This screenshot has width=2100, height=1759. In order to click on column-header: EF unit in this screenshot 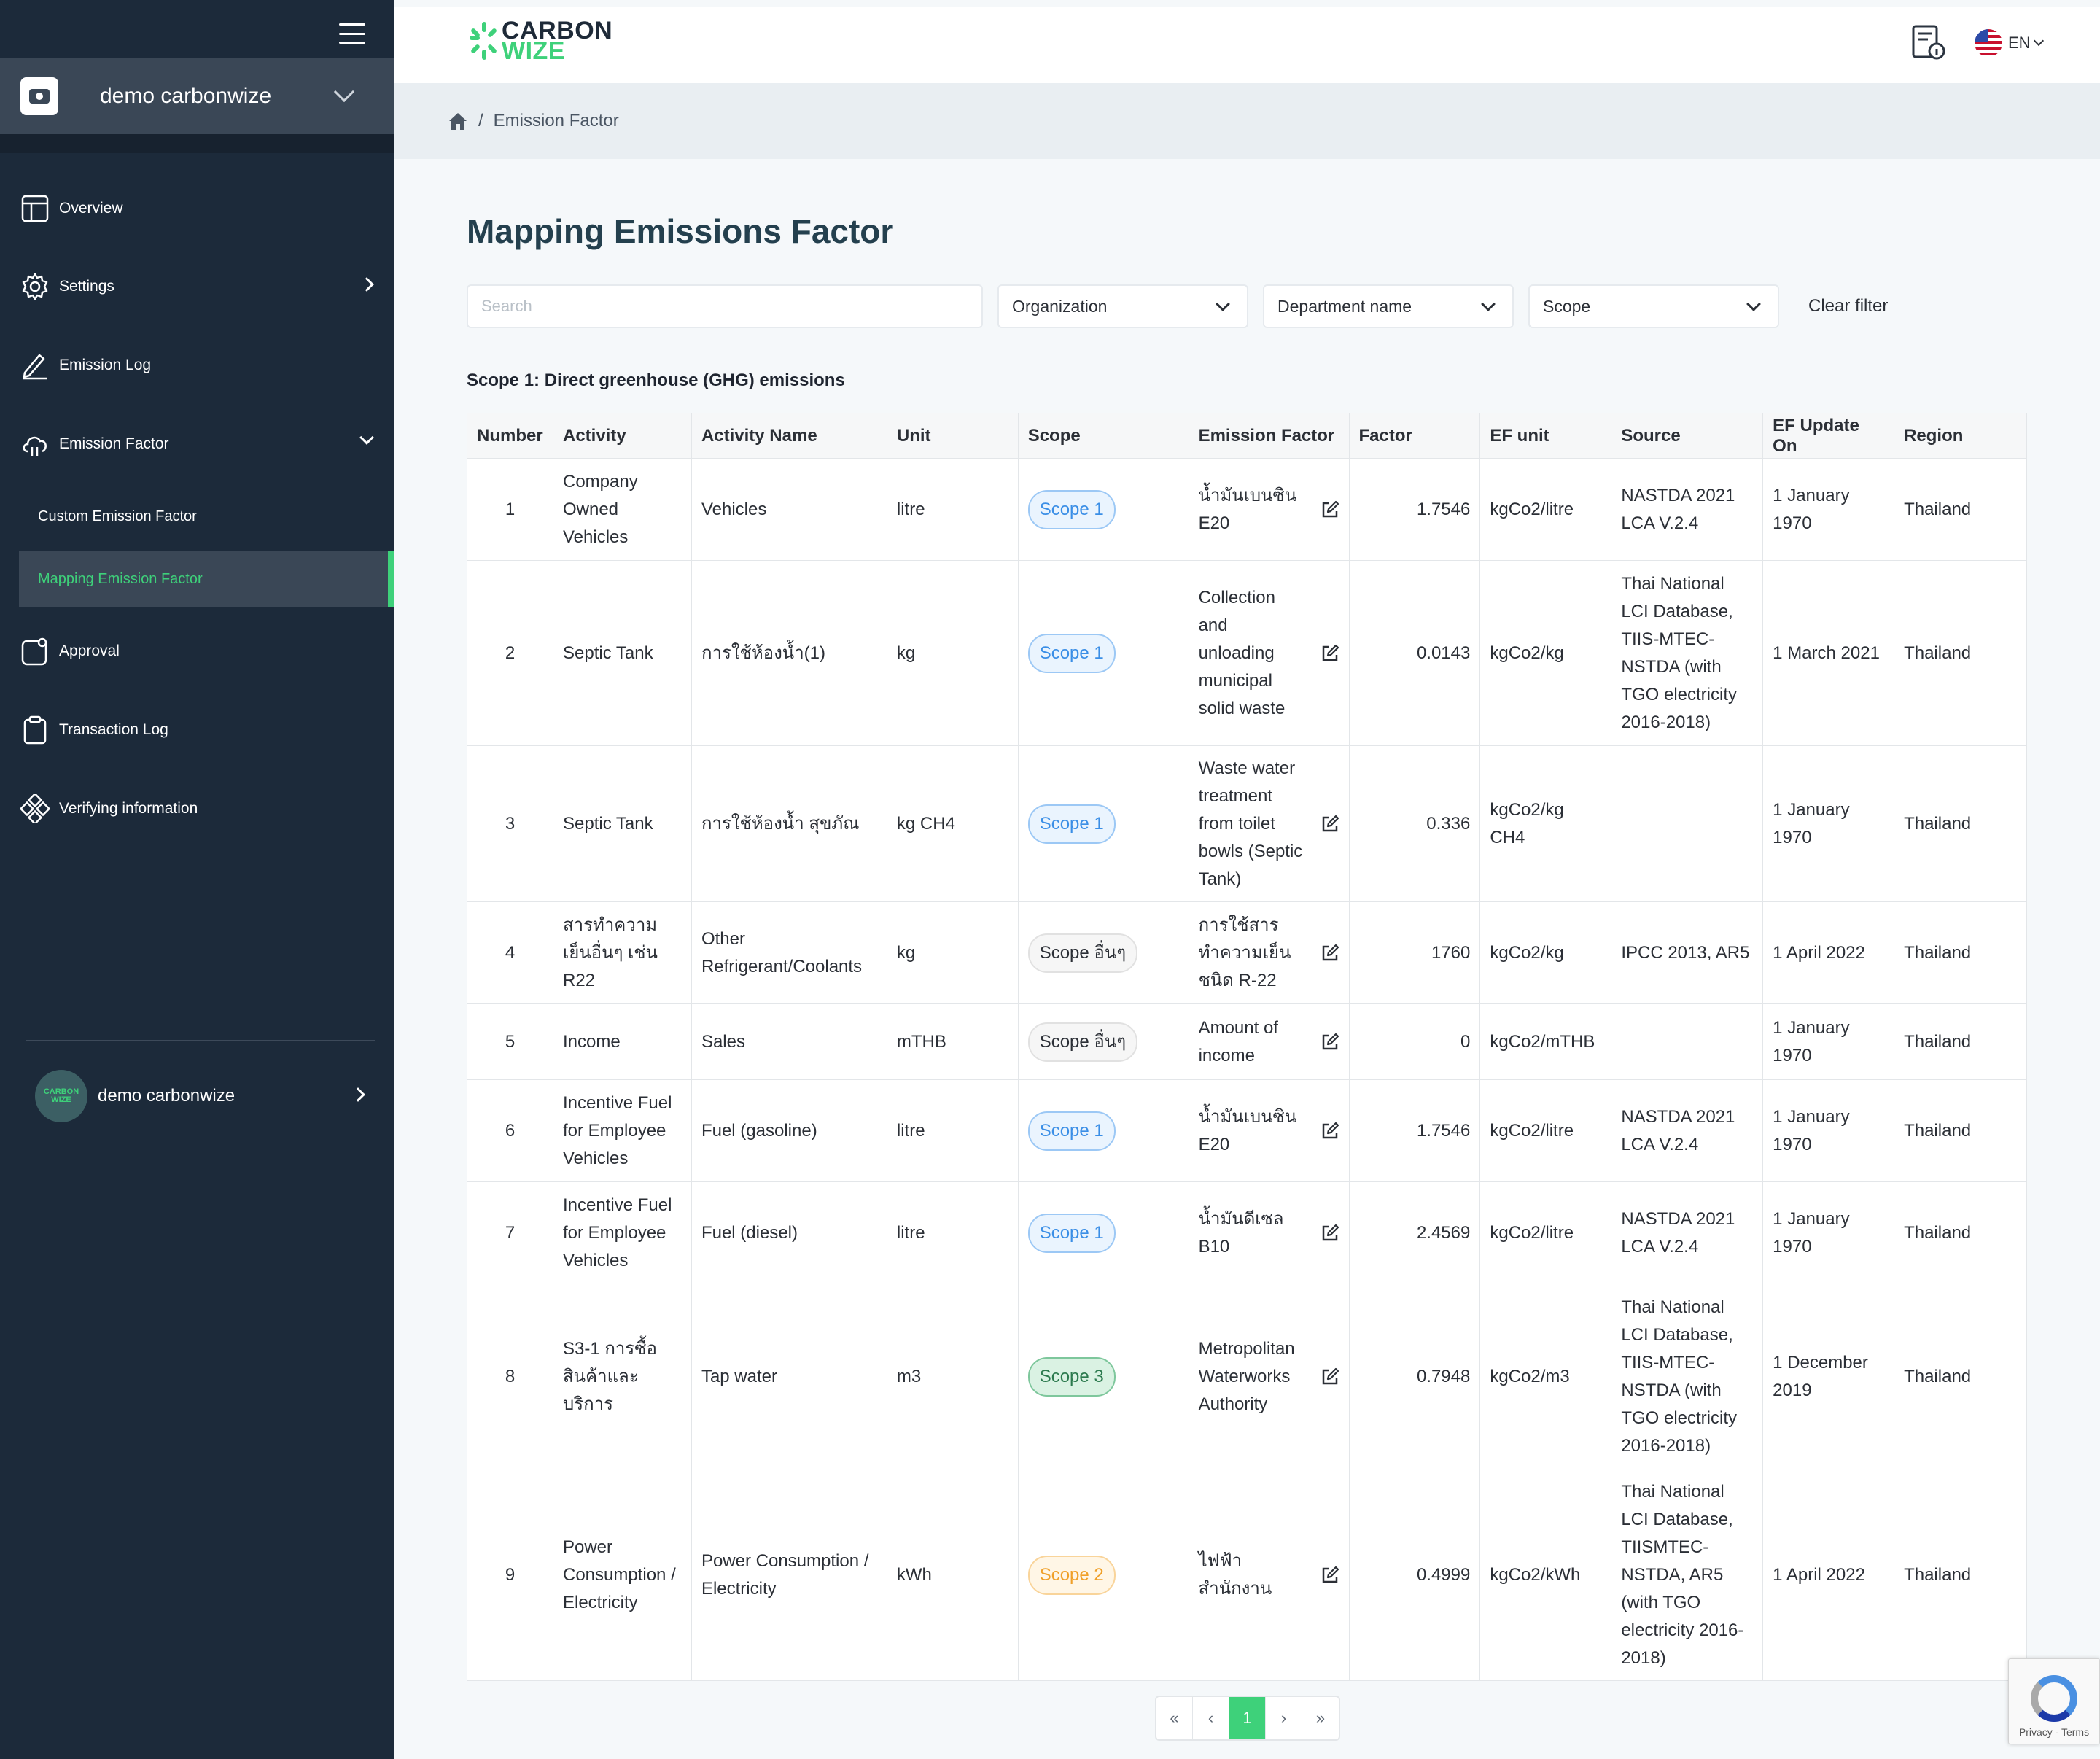, I will do `click(1545, 436)`.